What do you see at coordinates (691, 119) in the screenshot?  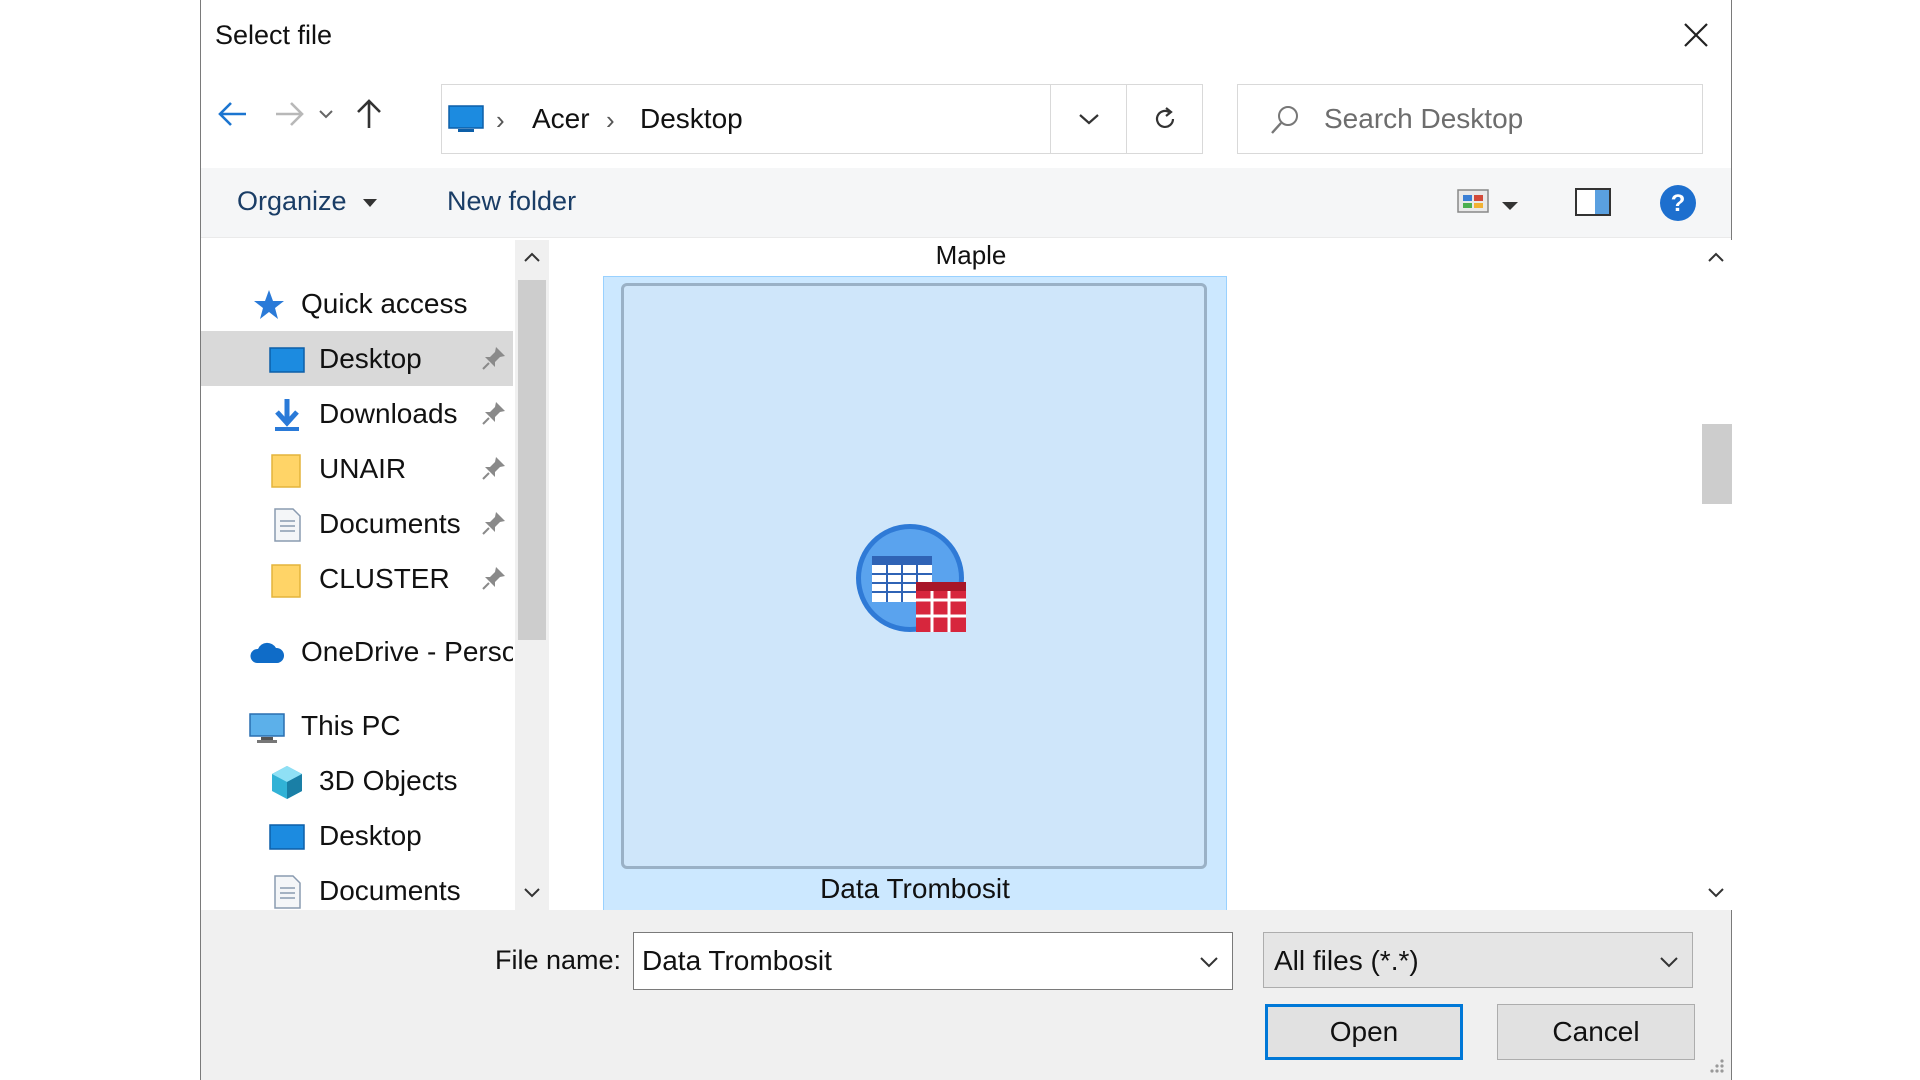 I see `breadcrumb-desktop: Desktop` at bounding box center [691, 119].